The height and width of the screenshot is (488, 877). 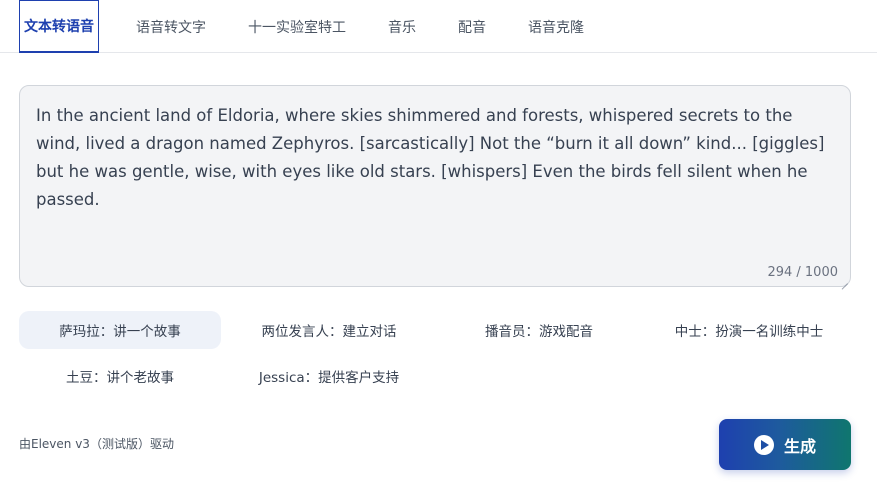 I want to click on tab-label: 十一实验室特工, so click(x=297, y=27).